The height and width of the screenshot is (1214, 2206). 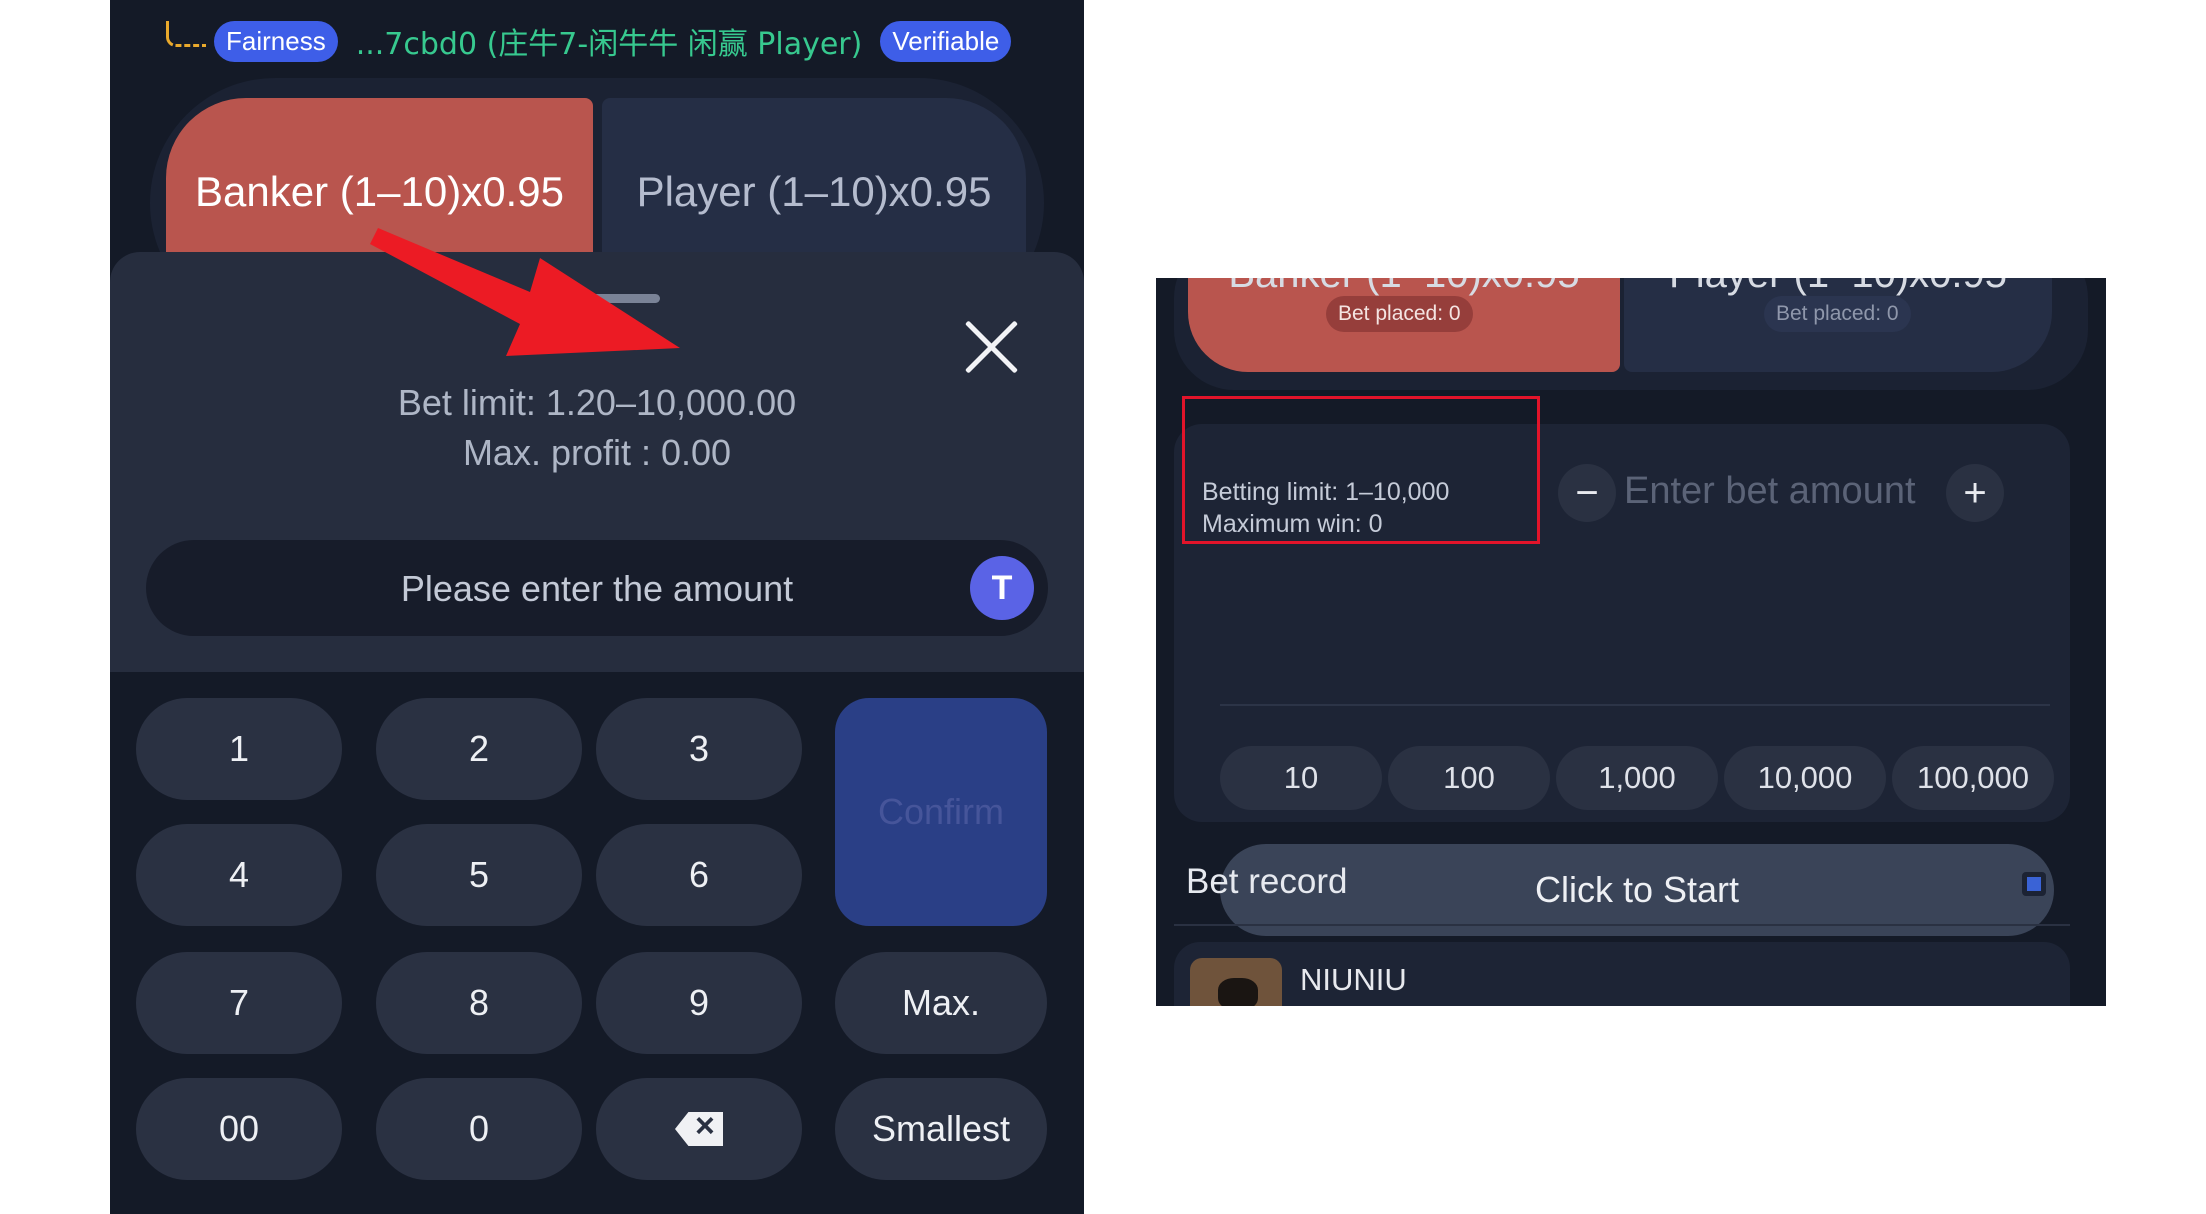 What do you see at coordinates (699, 749) in the screenshot?
I see `key-3: 3` at bounding box center [699, 749].